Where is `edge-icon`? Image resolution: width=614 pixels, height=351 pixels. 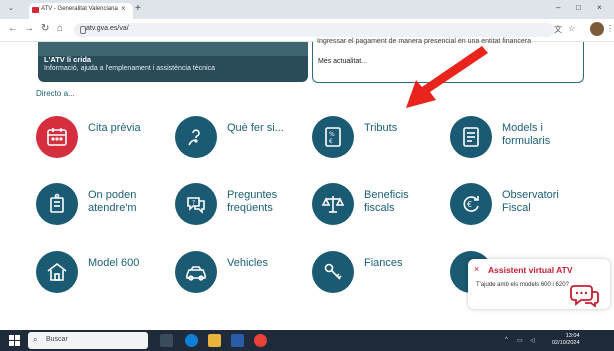 edge-icon is located at coordinates (191, 340).